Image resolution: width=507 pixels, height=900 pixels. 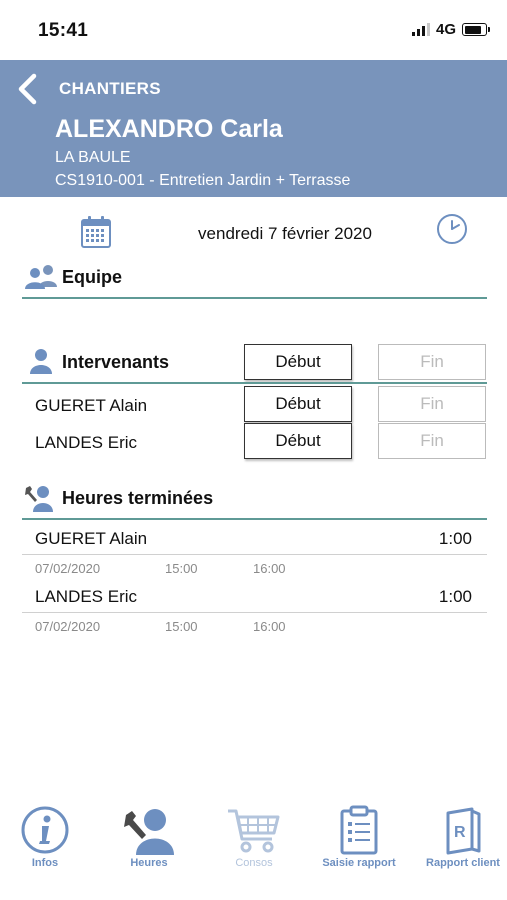 I want to click on client-name: ALEXANDRO Carla, so click(x=169, y=129).